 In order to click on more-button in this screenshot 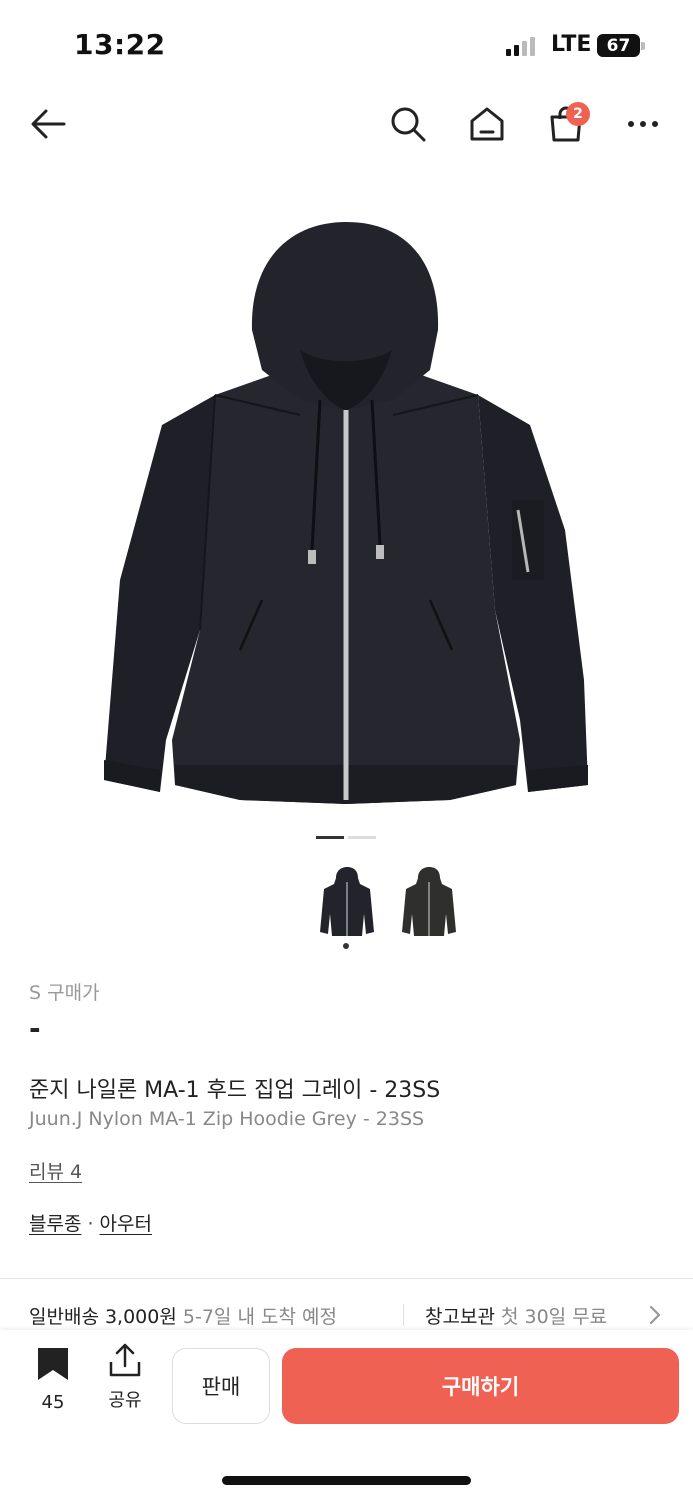, I will do `click(643, 124)`.